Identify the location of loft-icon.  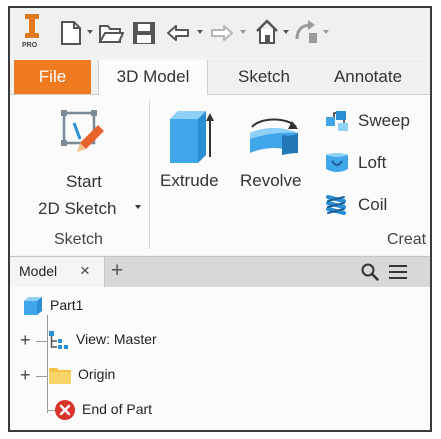
(337, 162).